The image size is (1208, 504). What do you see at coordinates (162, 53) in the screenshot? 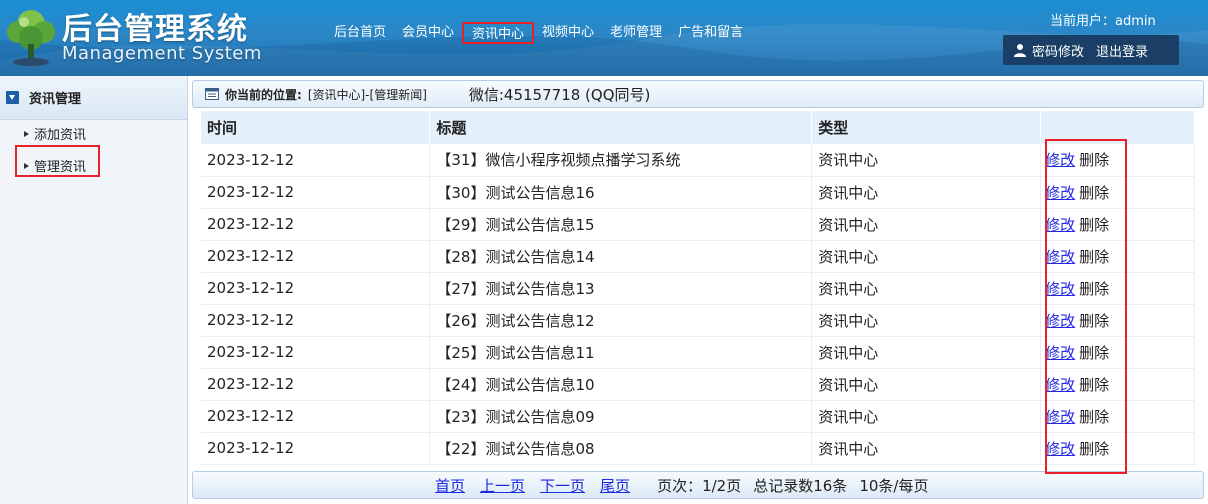
I see `app-subtitle: Management System` at bounding box center [162, 53].